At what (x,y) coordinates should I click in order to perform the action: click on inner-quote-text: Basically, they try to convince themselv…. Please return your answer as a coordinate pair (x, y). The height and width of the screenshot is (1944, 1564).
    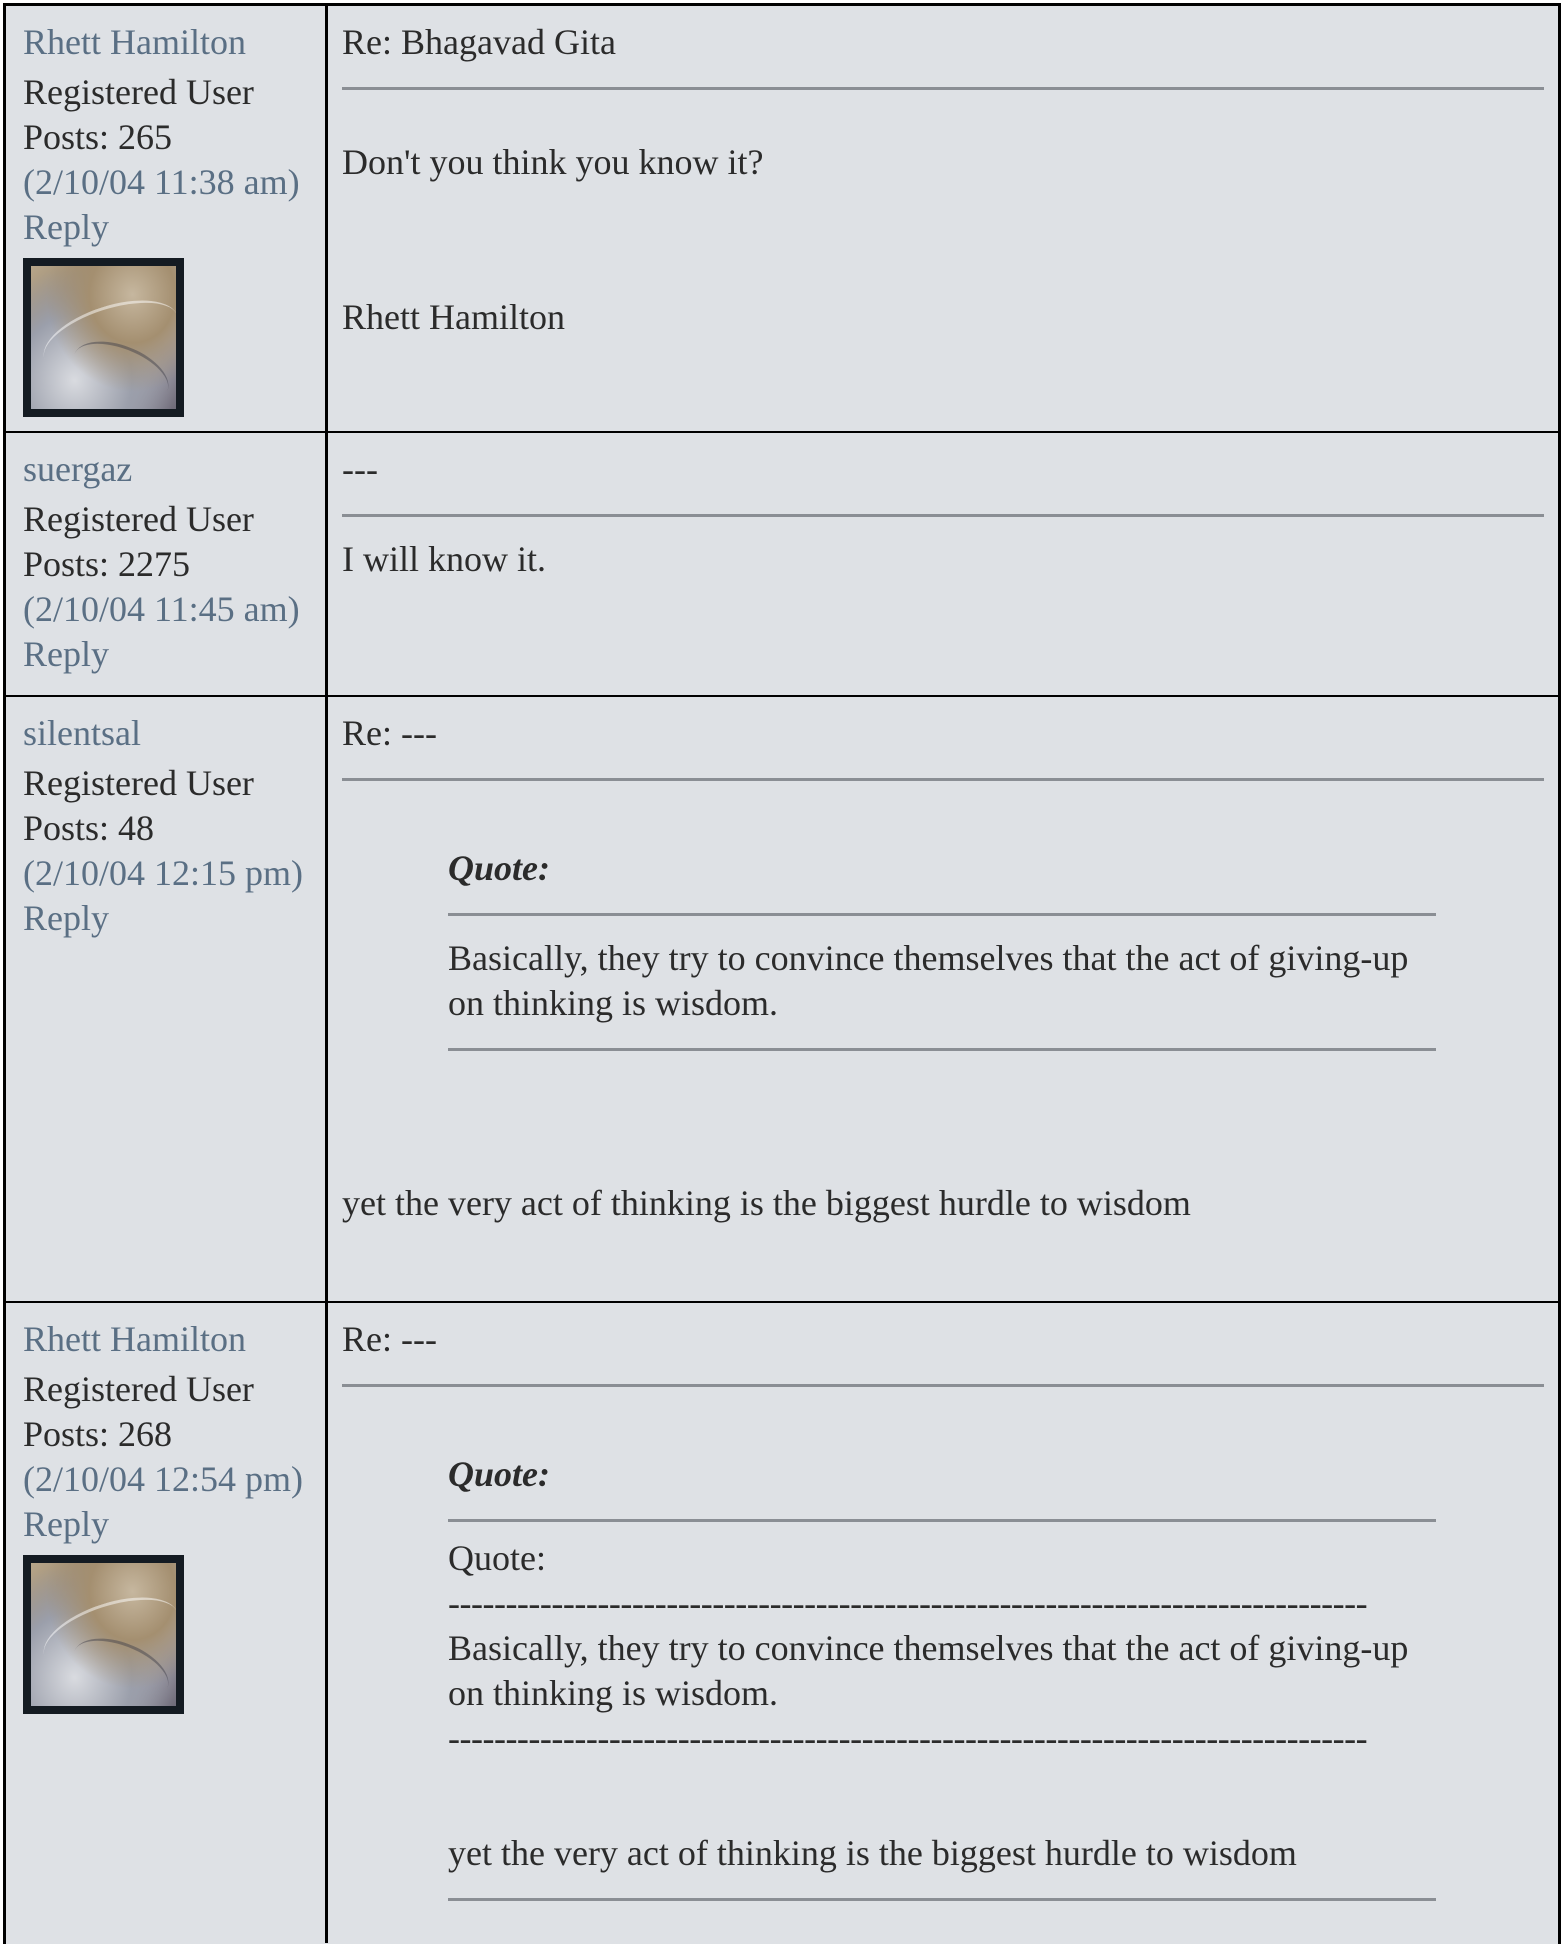
    Looking at the image, I should click on (928, 1670).